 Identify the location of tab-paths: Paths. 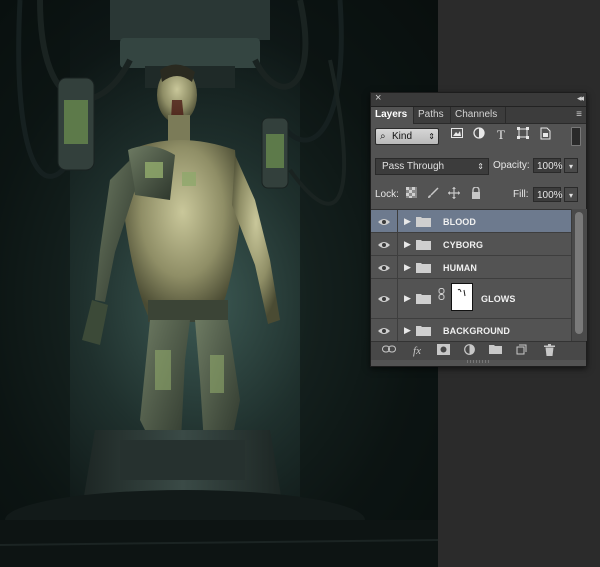
(432, 115).